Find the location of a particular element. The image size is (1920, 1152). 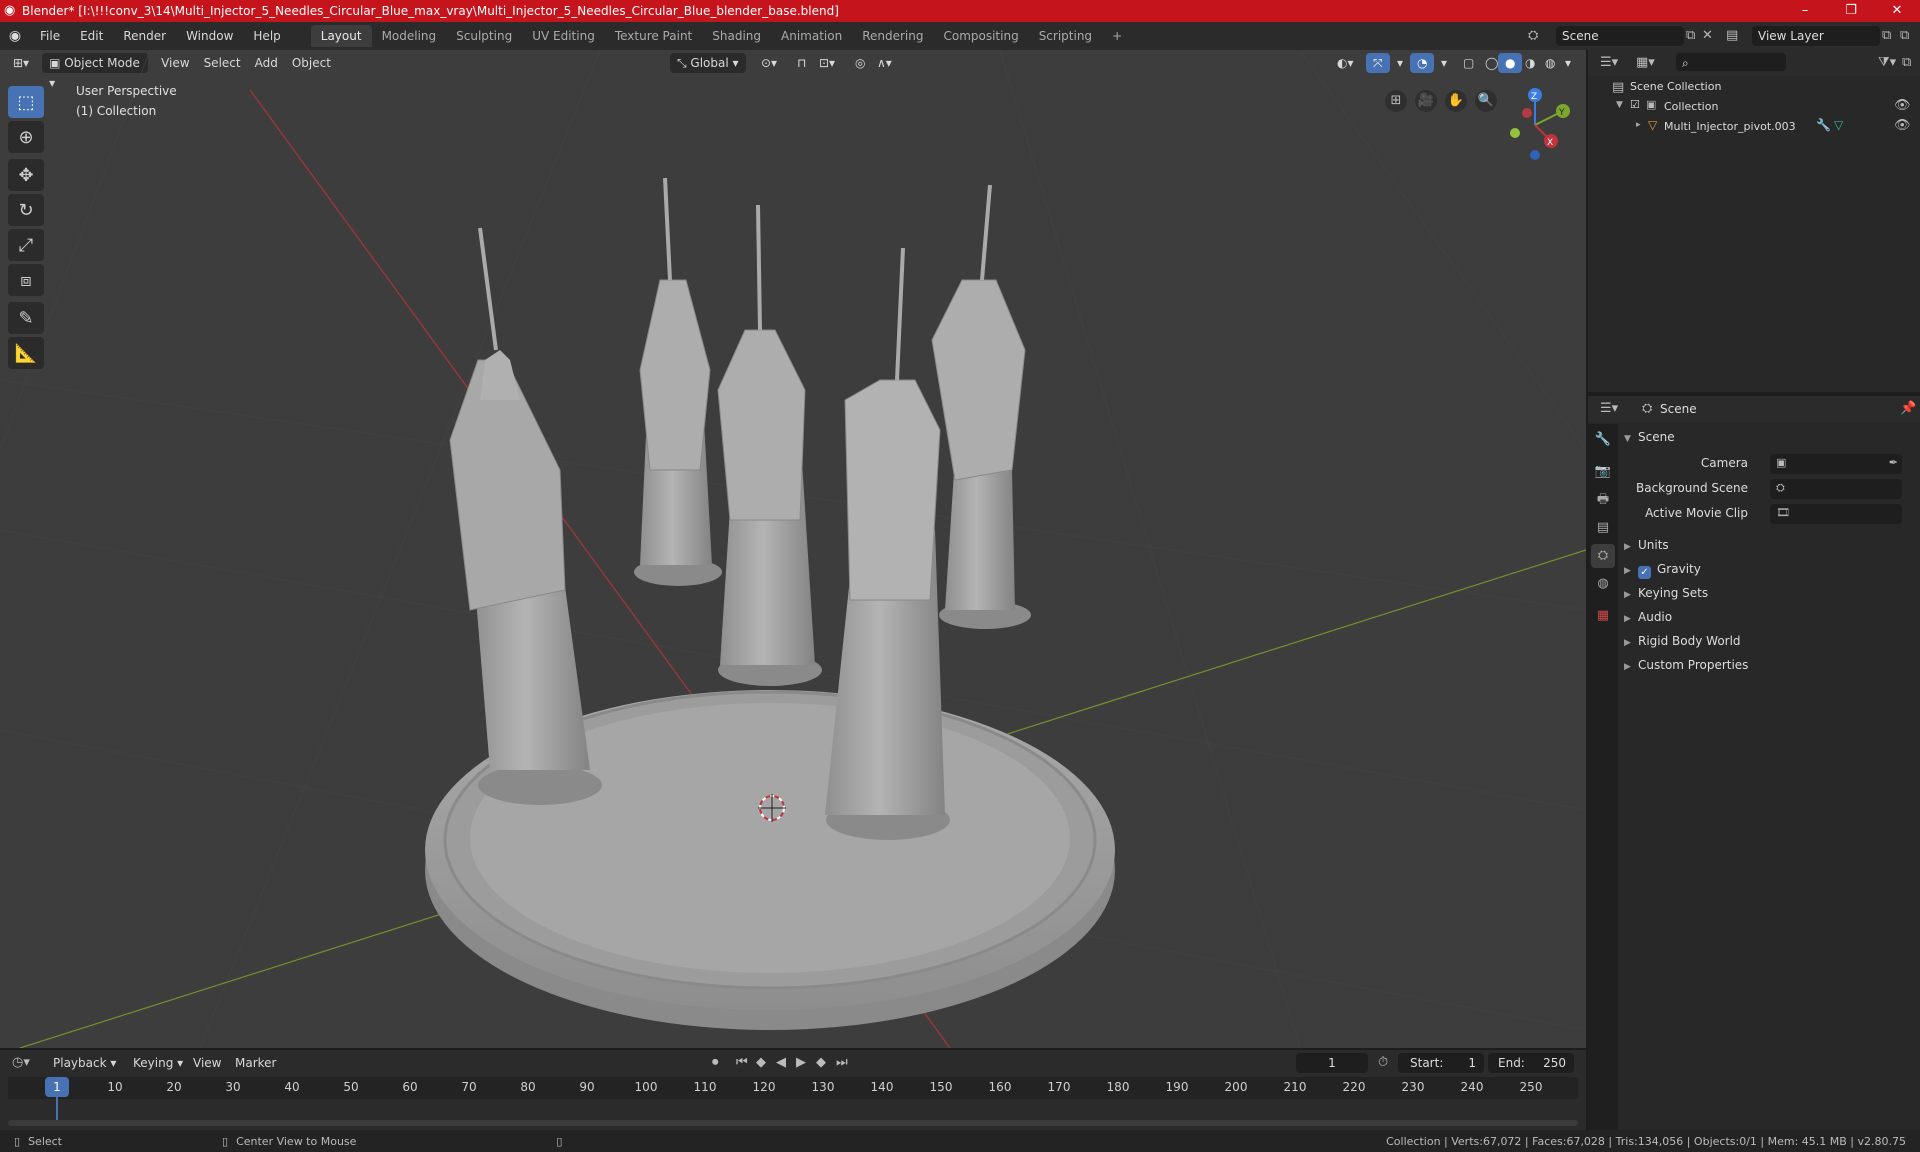

measure-tool-icon: 📐 is located at coordinates (26, 353).